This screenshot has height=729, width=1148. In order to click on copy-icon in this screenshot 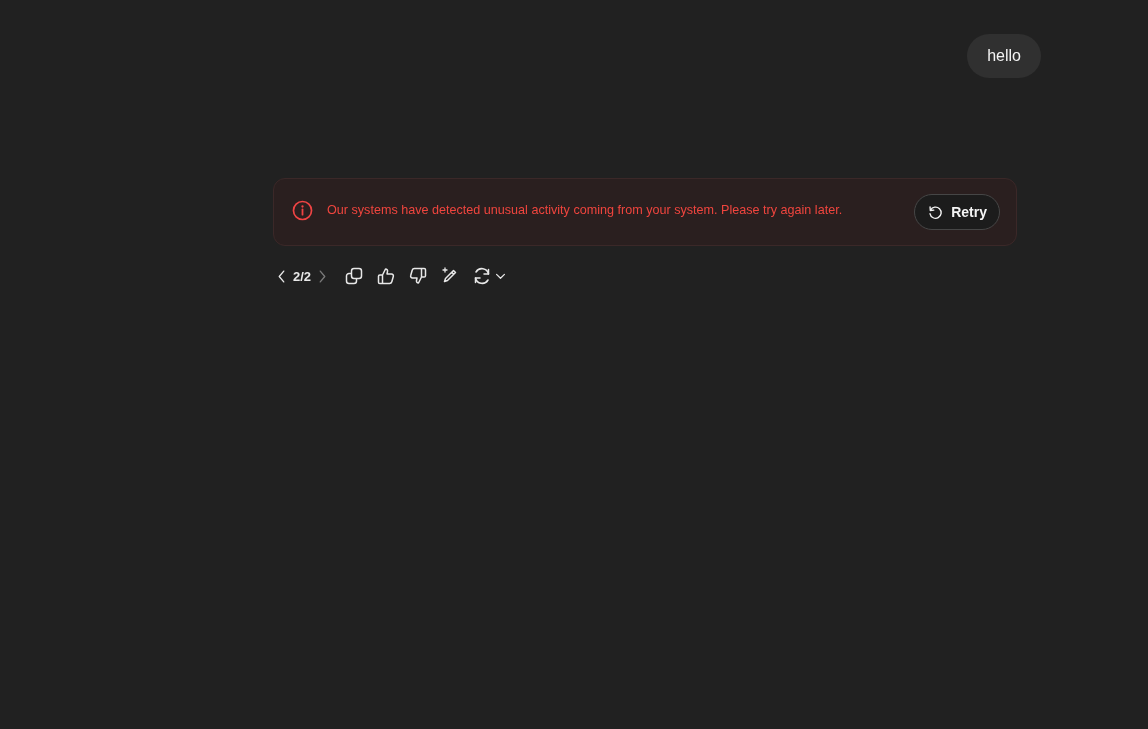, I will do `click(354, 276)`.